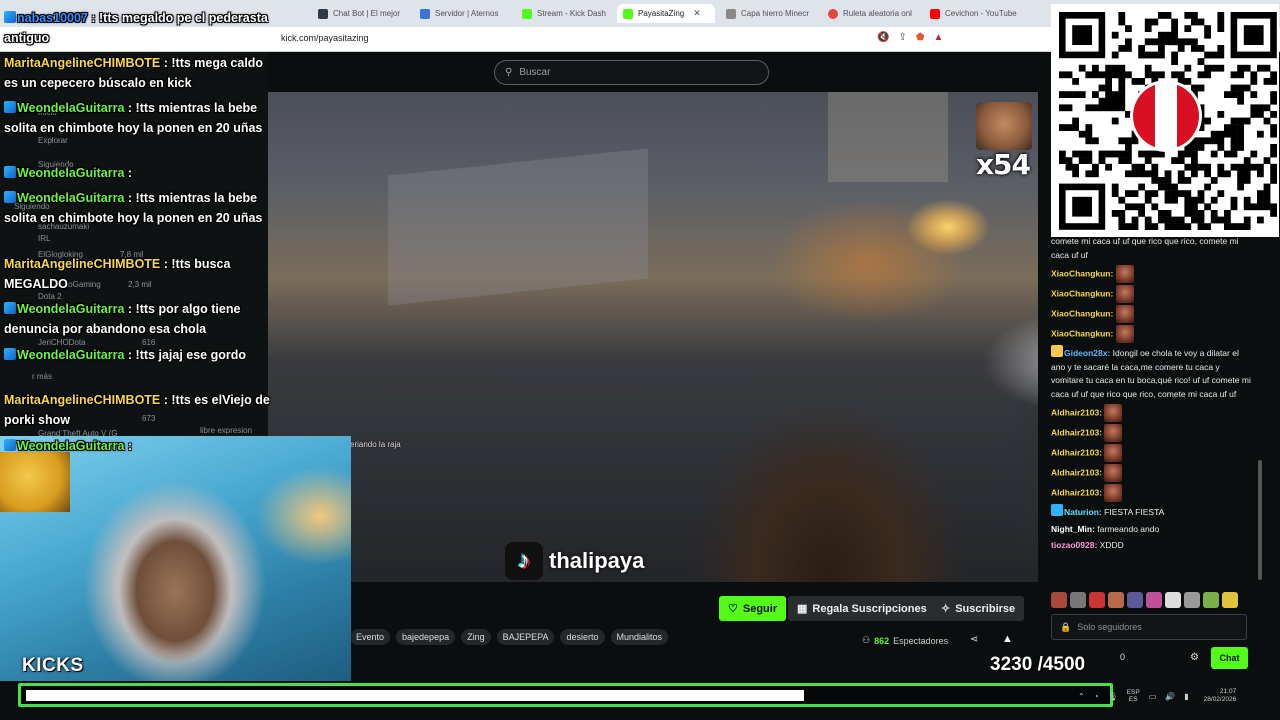 This screenshot has width=1280, height=720. I want to click on language-indicator: ESP ES, so click(1133, 696).